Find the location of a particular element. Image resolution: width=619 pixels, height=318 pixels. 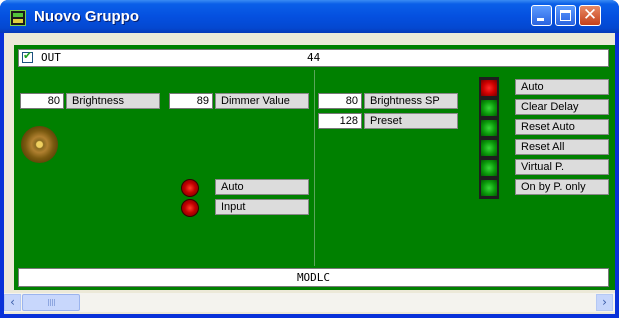

input-led-label: Input is located at coordinates (262, 207).